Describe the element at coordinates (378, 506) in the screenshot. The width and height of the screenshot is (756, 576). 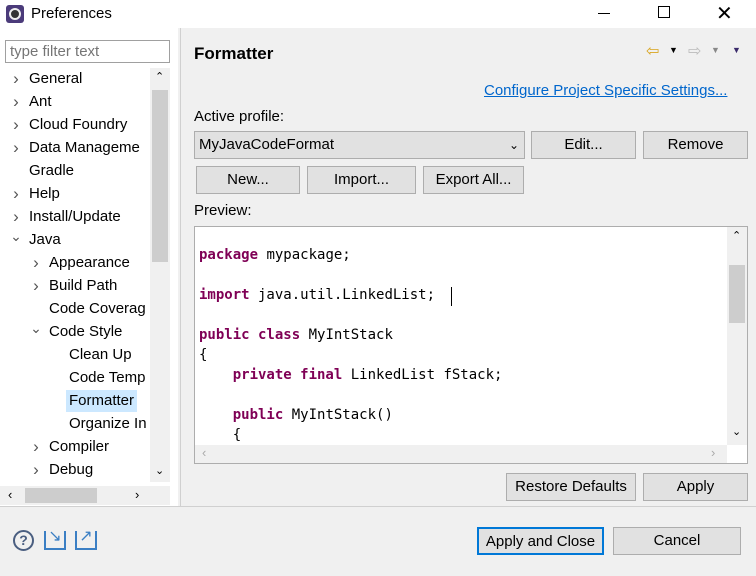
I see `footer-divider` at that location.